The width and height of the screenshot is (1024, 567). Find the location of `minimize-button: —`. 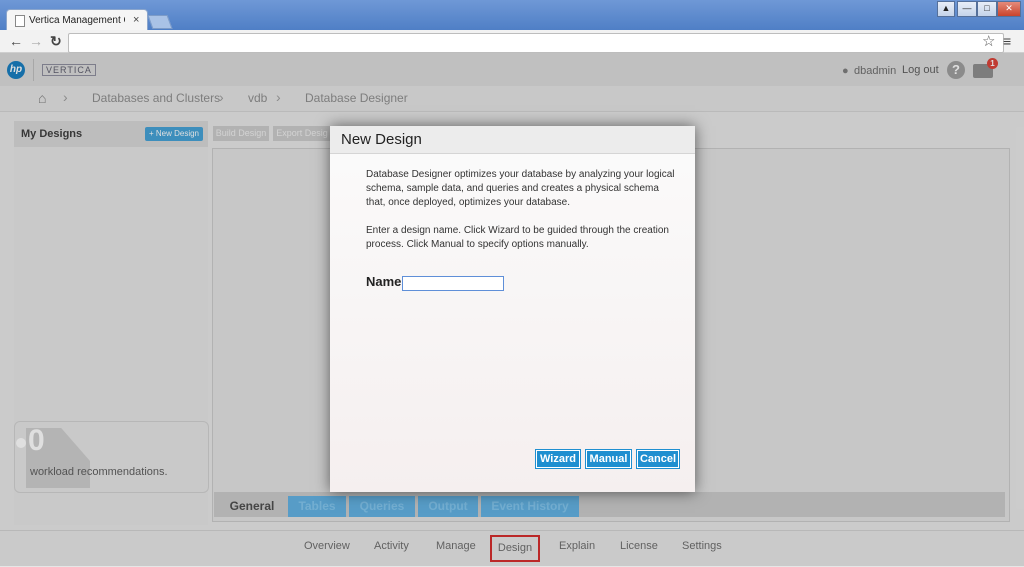

minimize-button: — is located at coordinates (967, 9).